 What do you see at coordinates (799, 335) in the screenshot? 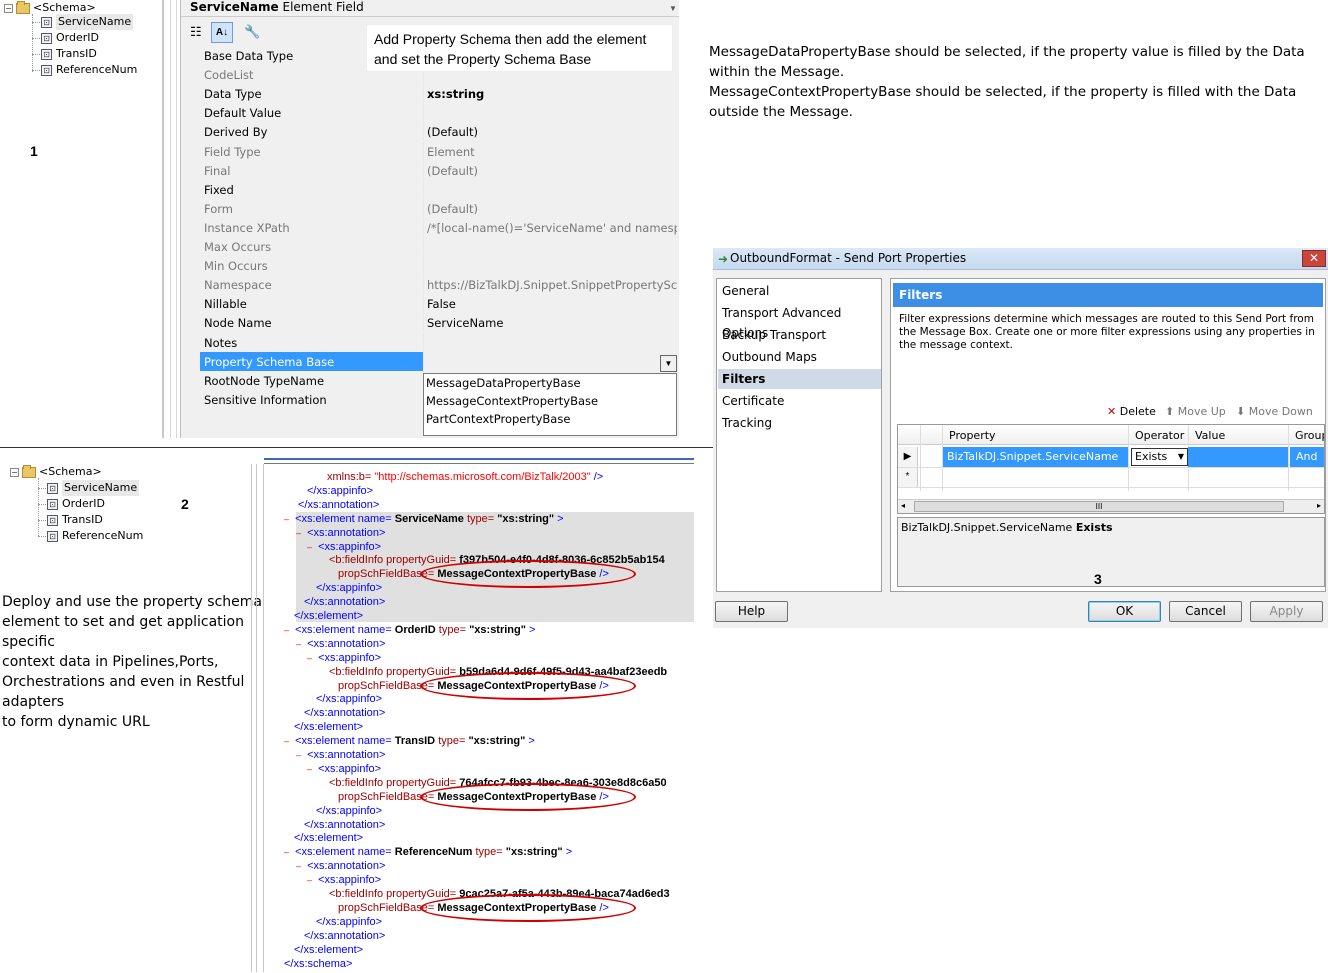
I see `nav-item-backup-transport: Backup Transport` at bounding box center [799, 335].